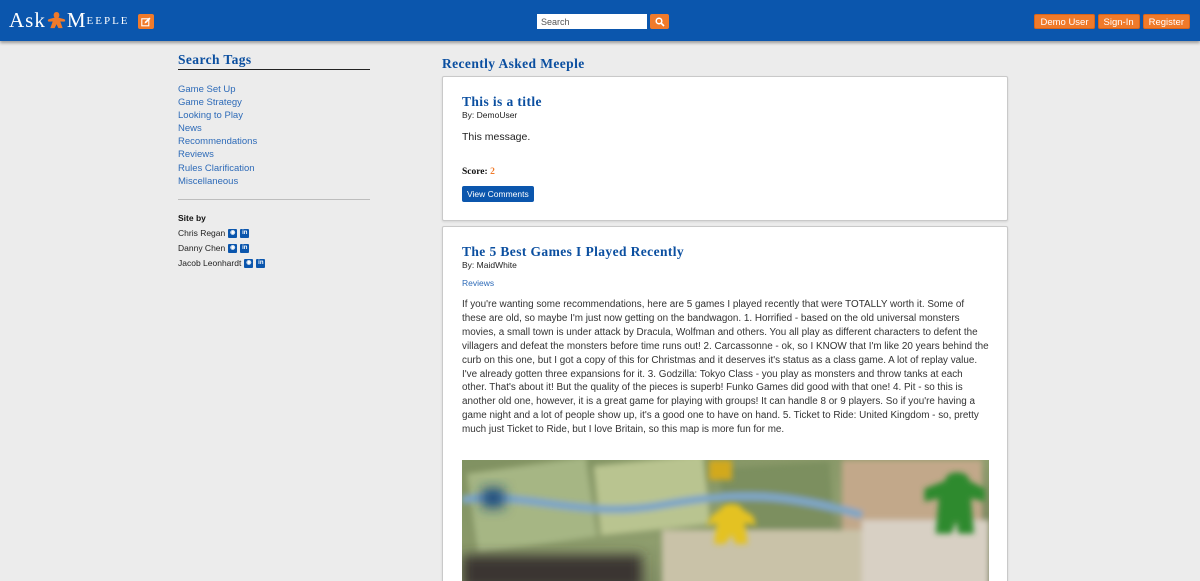  What do you see at coordinates (274, 61) in the screenshot?
I see `sidebar-title: Search Tags` at bounding box center [274, 61].